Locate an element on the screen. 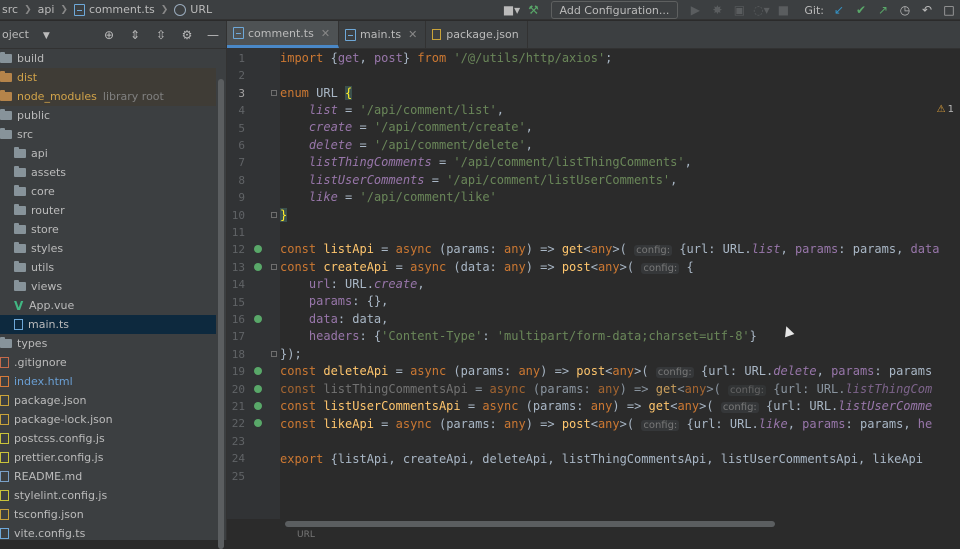  tree-item: package.json is located at coordinates (108, 400).